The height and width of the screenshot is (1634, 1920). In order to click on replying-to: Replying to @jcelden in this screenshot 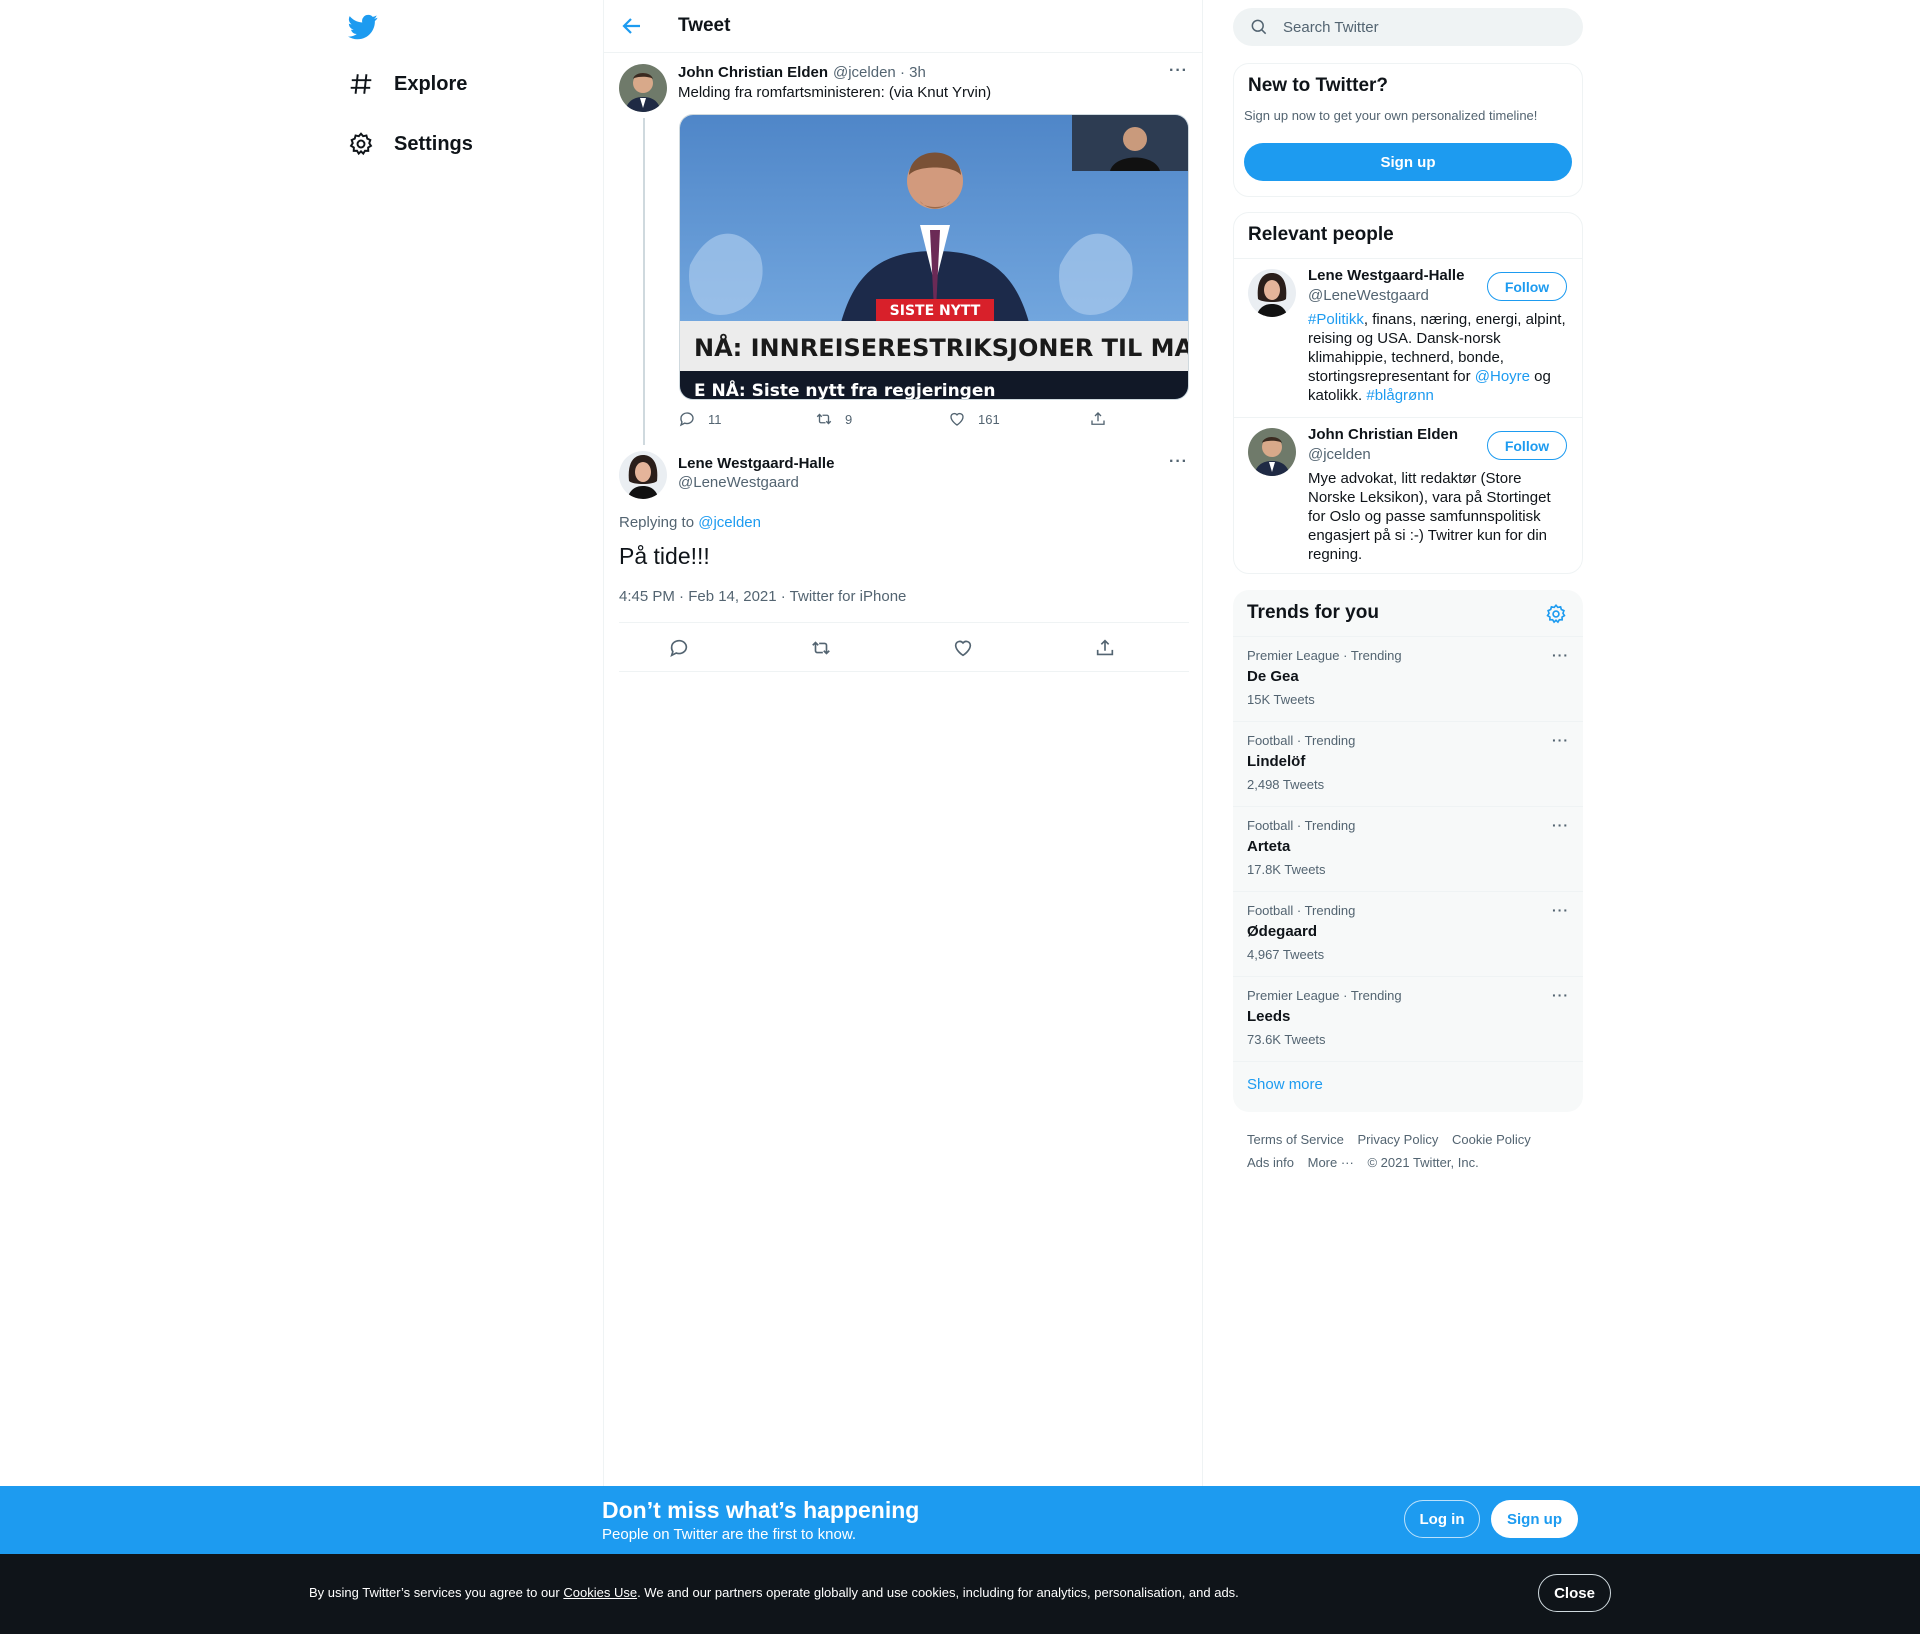, I will do `click(690, 522)`.